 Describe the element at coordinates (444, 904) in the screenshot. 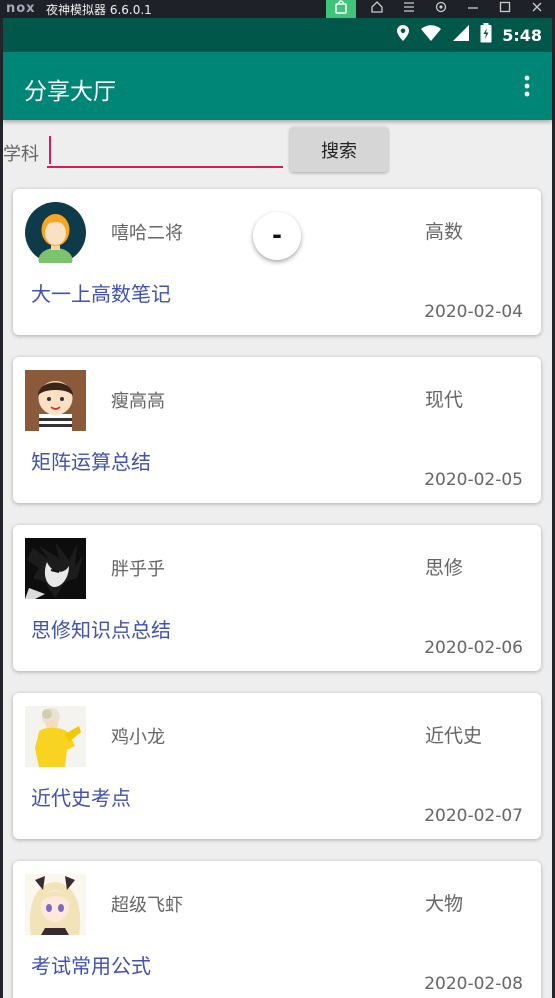

I see `subject-tag: 大物` at that location.